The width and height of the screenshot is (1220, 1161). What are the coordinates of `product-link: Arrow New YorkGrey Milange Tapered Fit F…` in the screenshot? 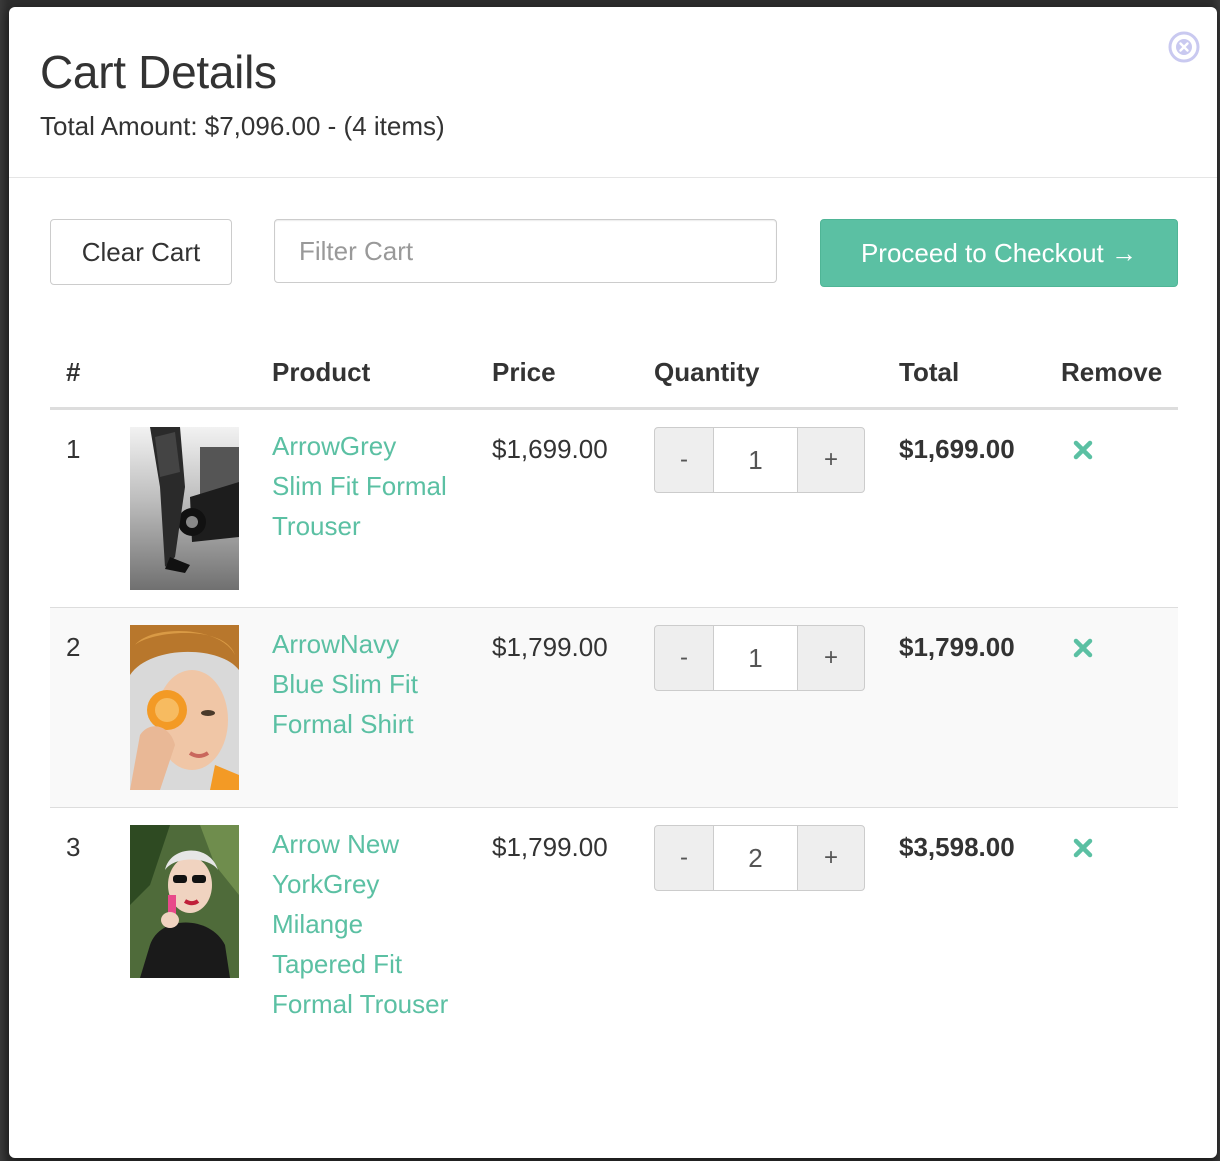 It's located at (362, 916).